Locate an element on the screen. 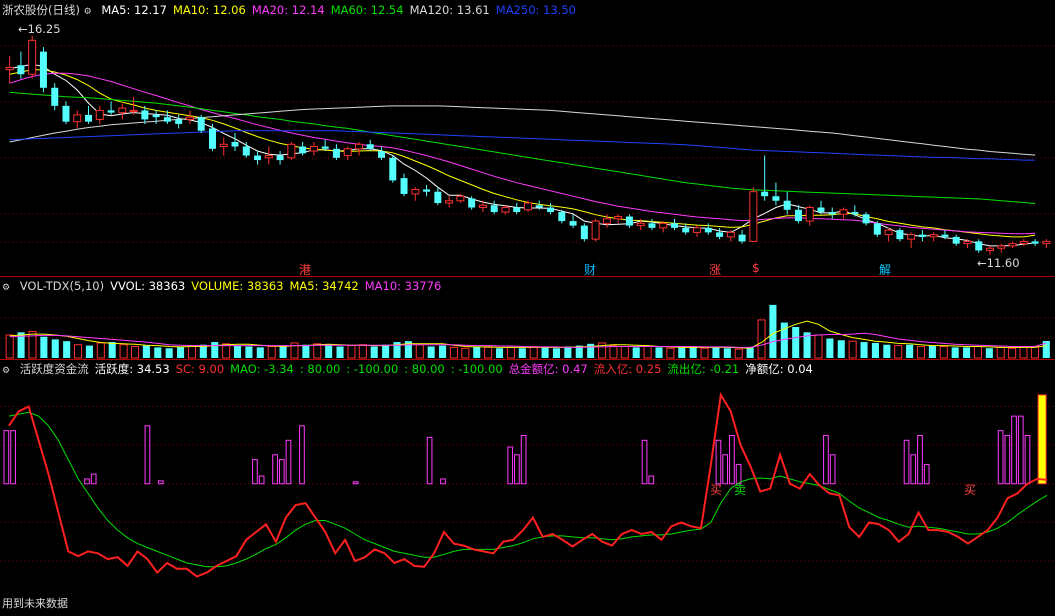 The height and width of the screenshot is (616, 1055). event-marker: 港 is located at coordinates (305, 269).